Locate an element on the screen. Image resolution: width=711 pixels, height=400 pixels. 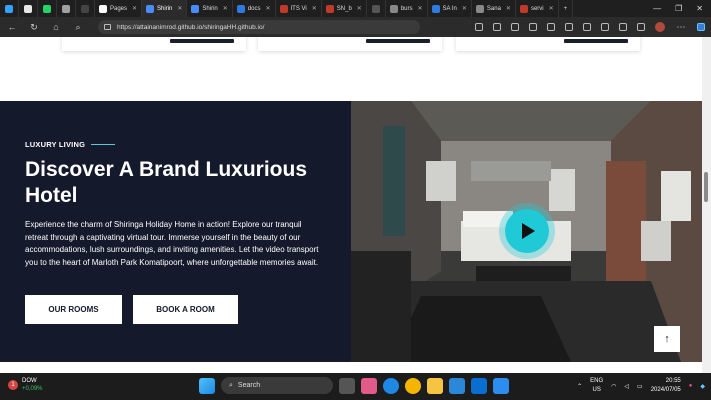
read-aloud-icon is located at coordinates (479, 27).